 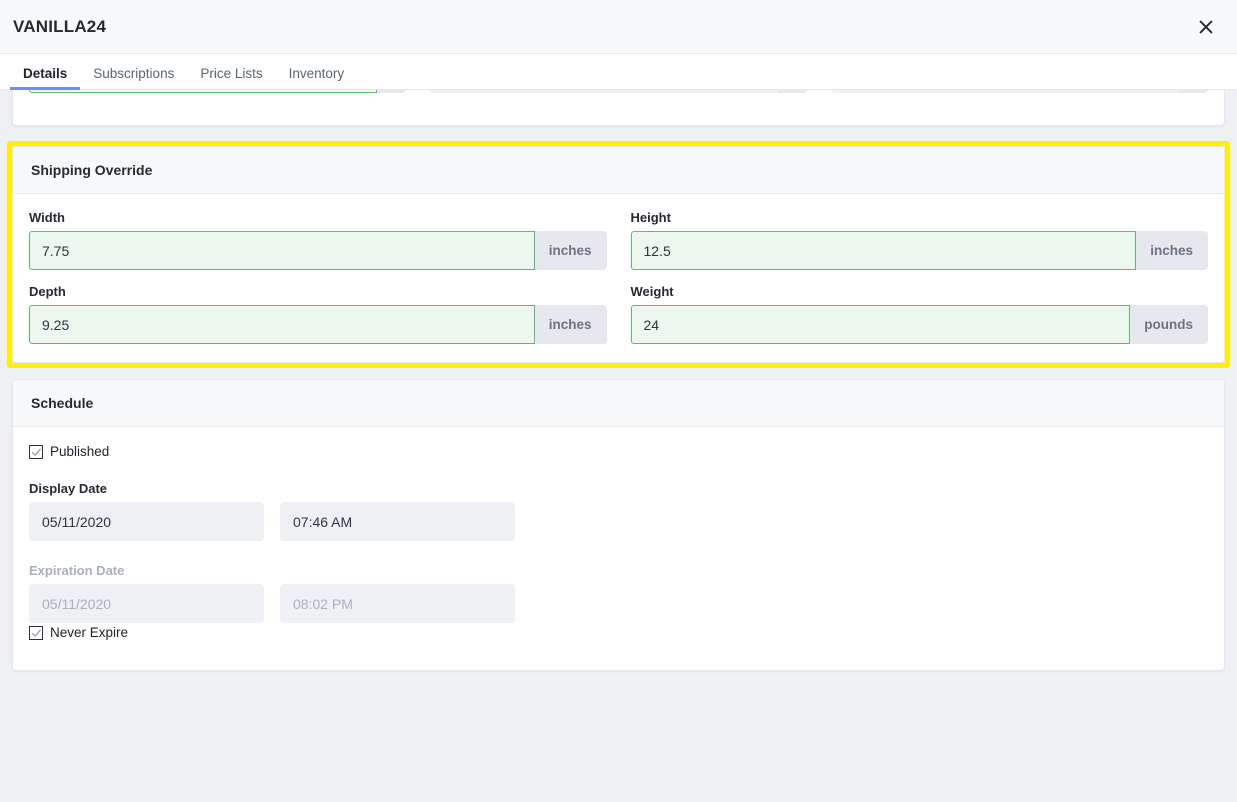 I want to click on expiration-date-block: Expiration Date, so click(x=618, y=593).